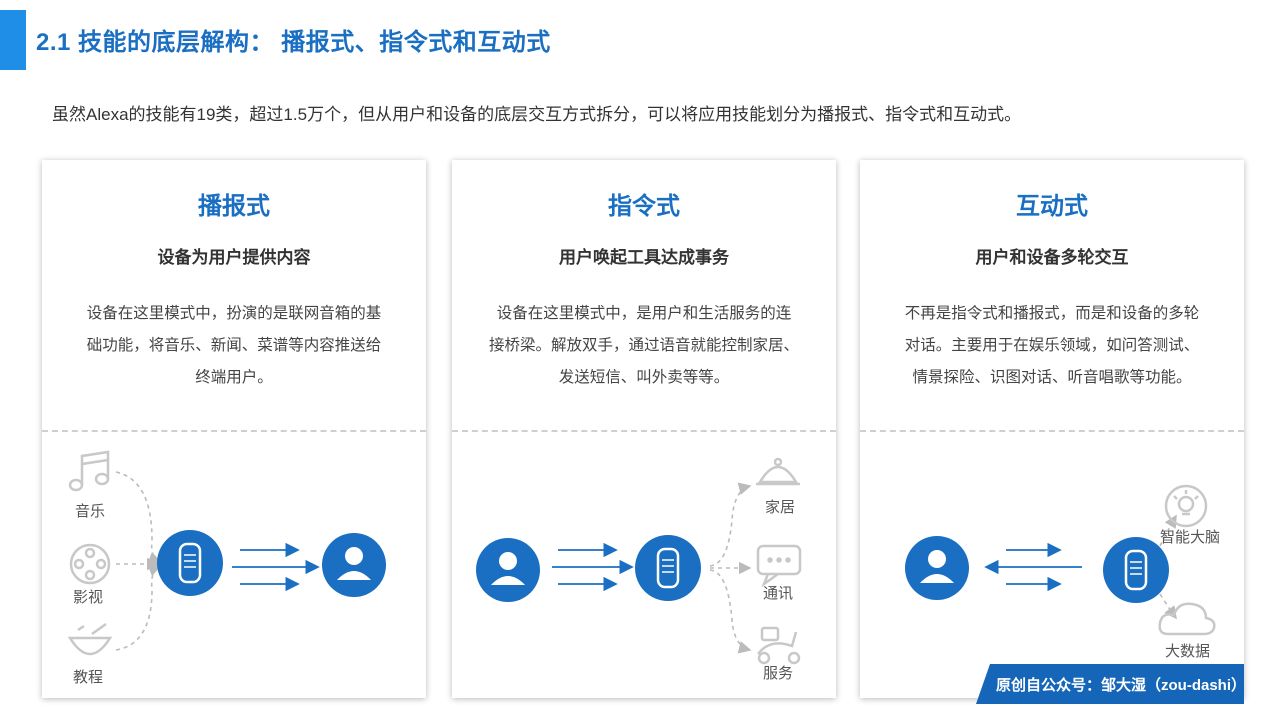 Image resolution: width=1280 pixels, height=720 pixels. What do you see at coordinates (88, 597) in the screenshot?
I see `item-label: 影视` at bounding box center [88, 597].